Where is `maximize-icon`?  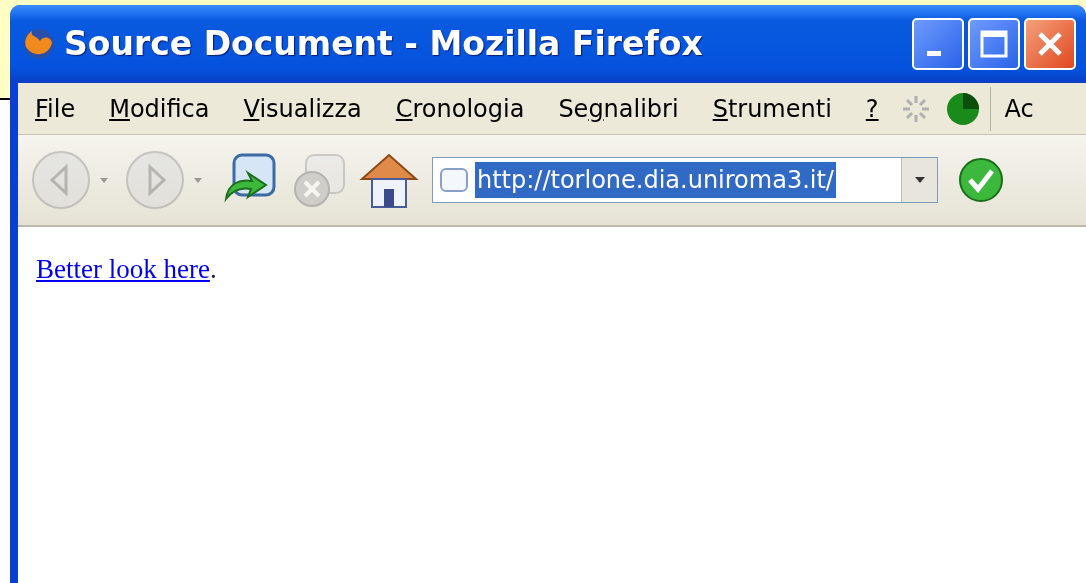
maximize-icon is located at coordinates (994, 44).